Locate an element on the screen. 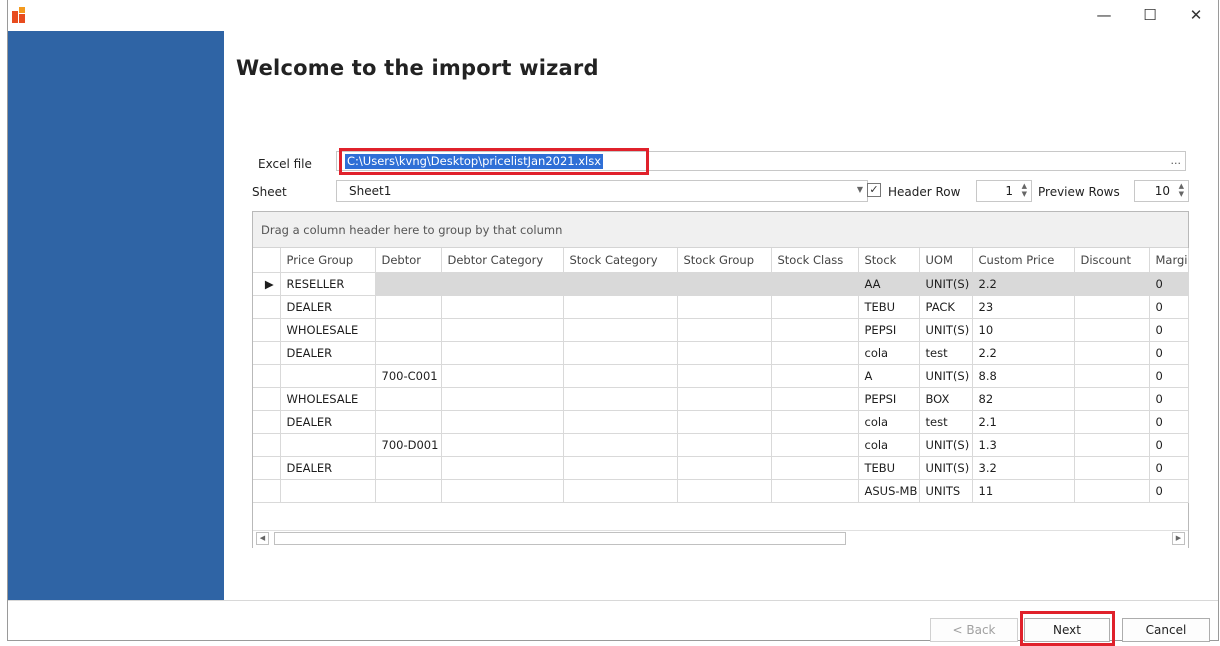 The width and height of the screenshot is (1220, 646). table-cell: RESELLER is located at coordinates (328, 284).